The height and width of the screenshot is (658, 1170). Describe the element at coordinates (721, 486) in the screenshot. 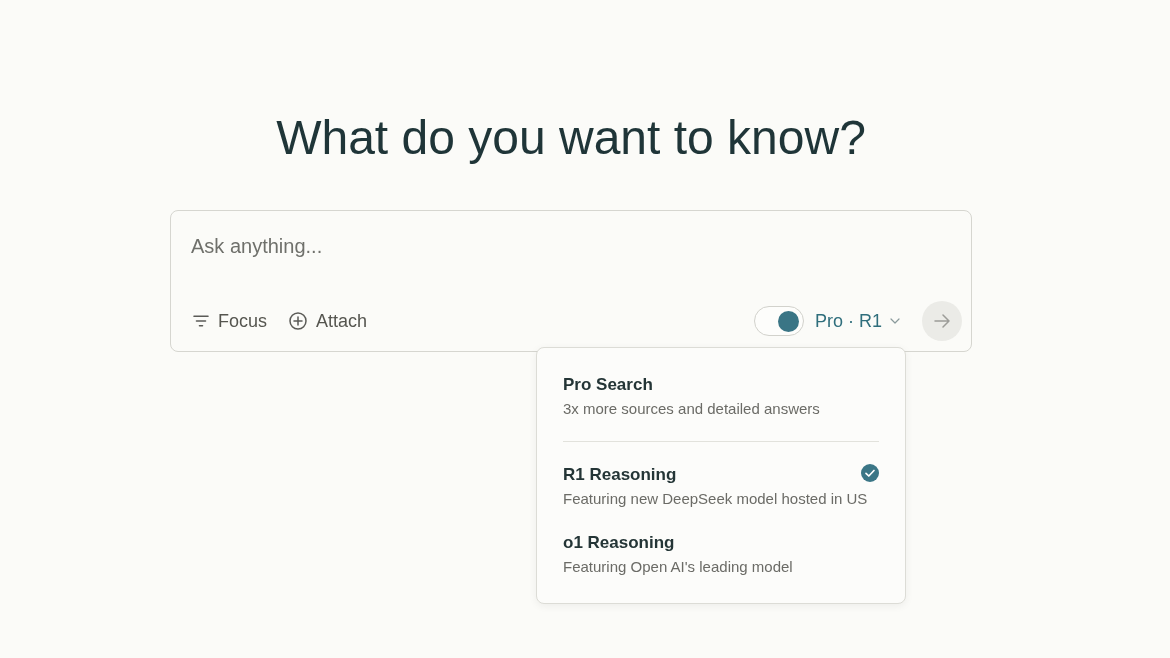

I see `menu-option: R1 Reasoning Featuring new DeepSeek model hosted in US` at that location.